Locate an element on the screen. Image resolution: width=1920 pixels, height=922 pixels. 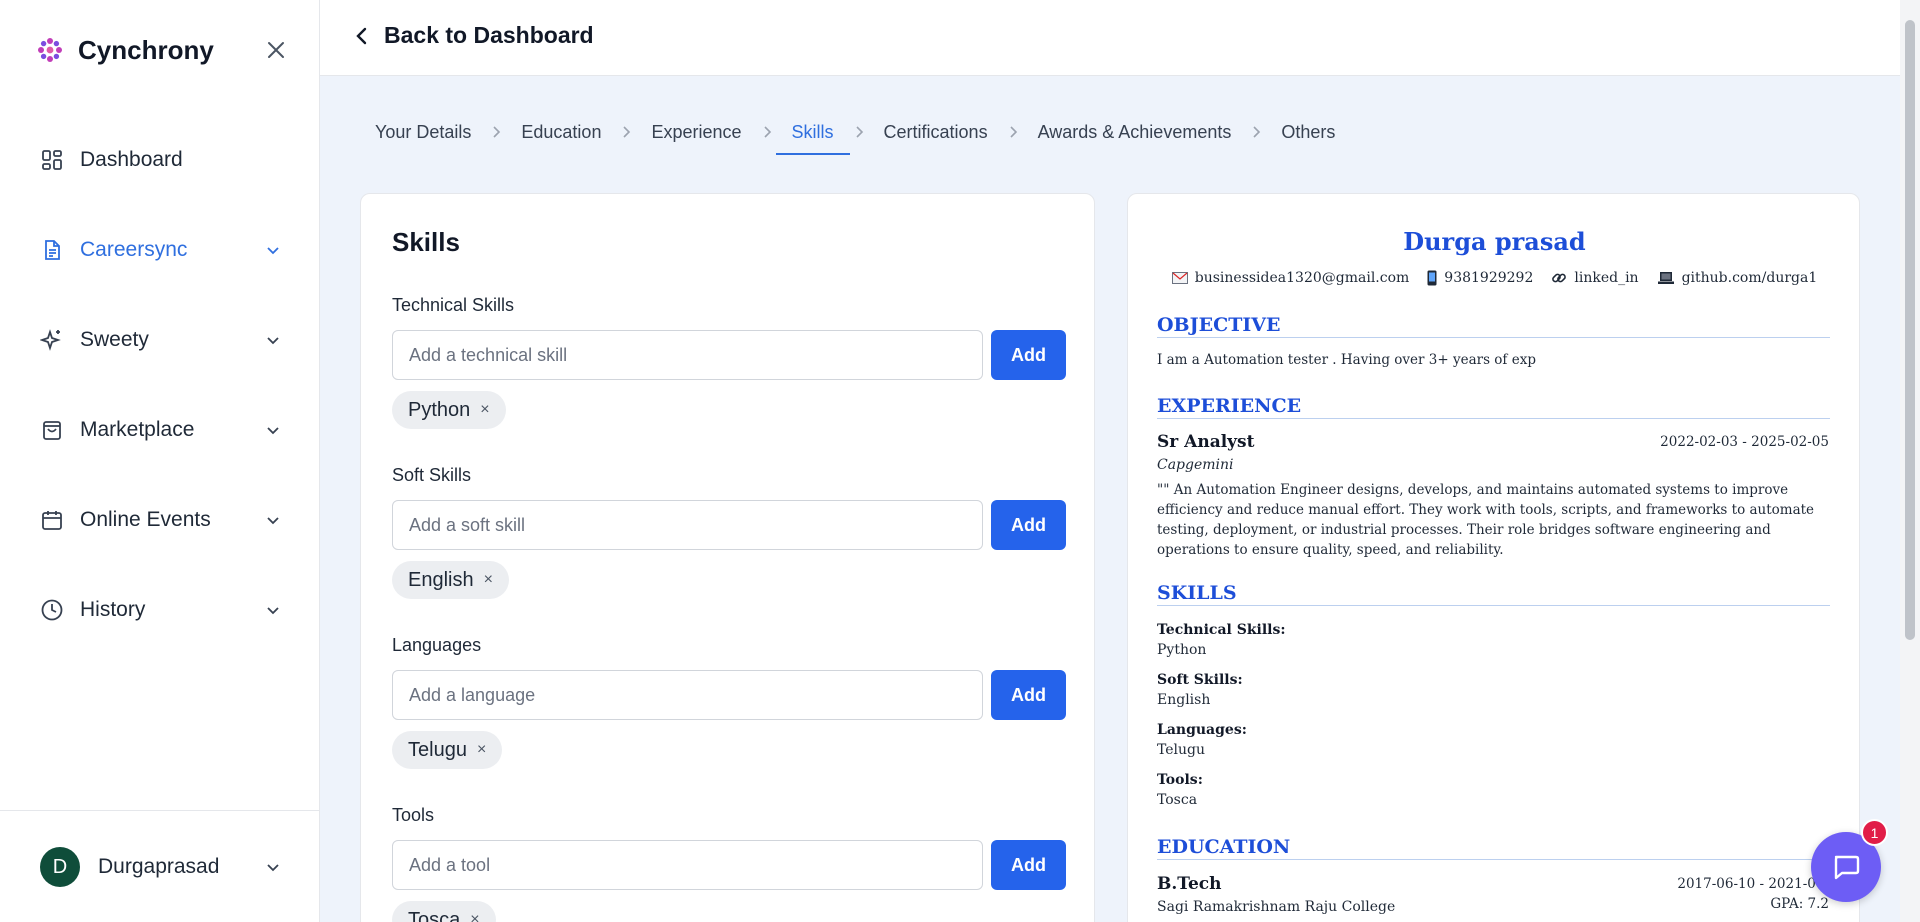
contact-phone-text: 9381929292 is located at coordinates (1489, 278).